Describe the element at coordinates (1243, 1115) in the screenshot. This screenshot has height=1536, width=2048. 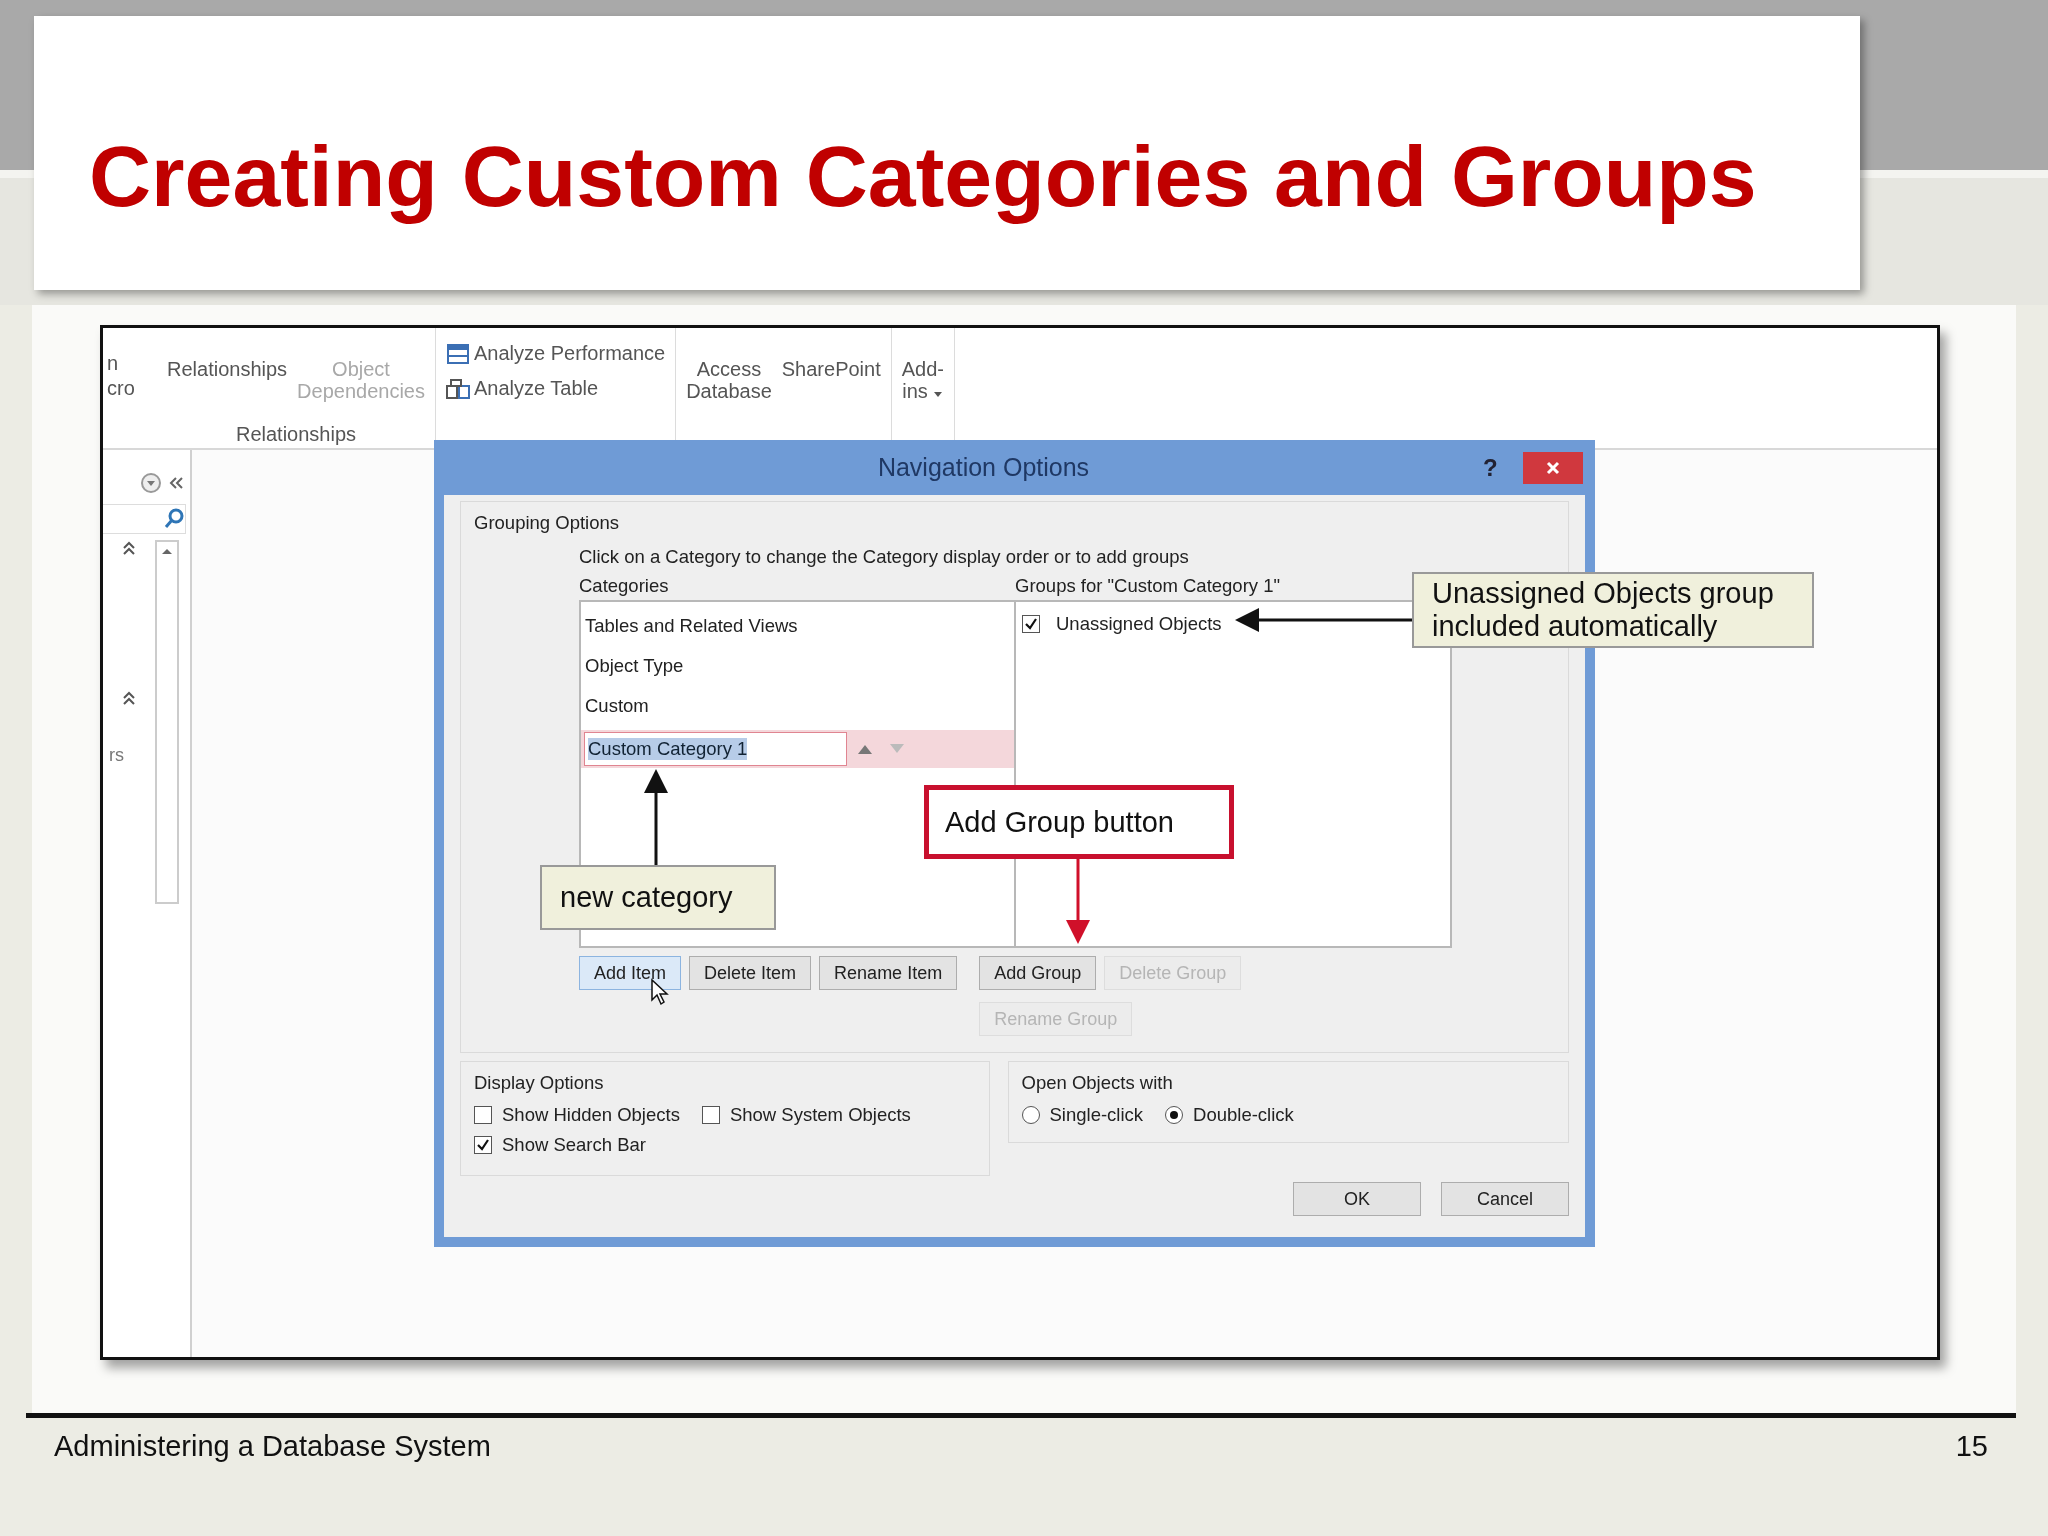
I see `radio-label: Double-click` at that location.